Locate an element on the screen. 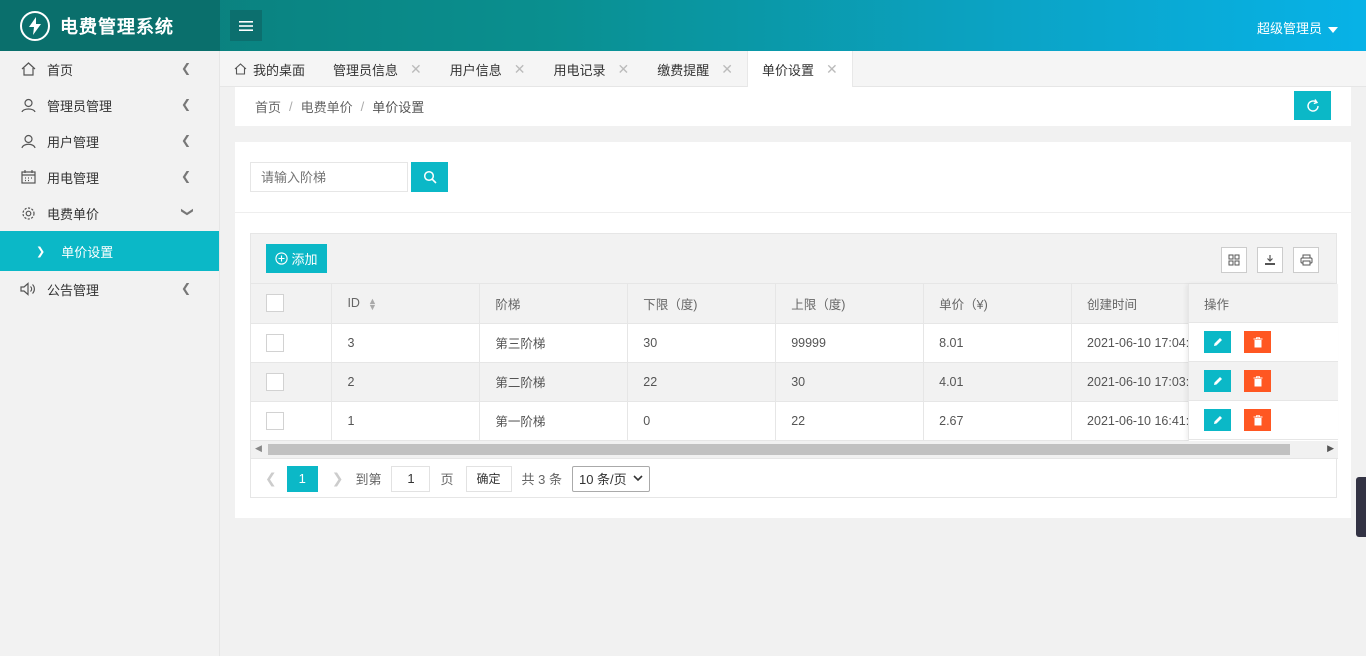  cell-id: 1 is located at coordinates (406, 421).